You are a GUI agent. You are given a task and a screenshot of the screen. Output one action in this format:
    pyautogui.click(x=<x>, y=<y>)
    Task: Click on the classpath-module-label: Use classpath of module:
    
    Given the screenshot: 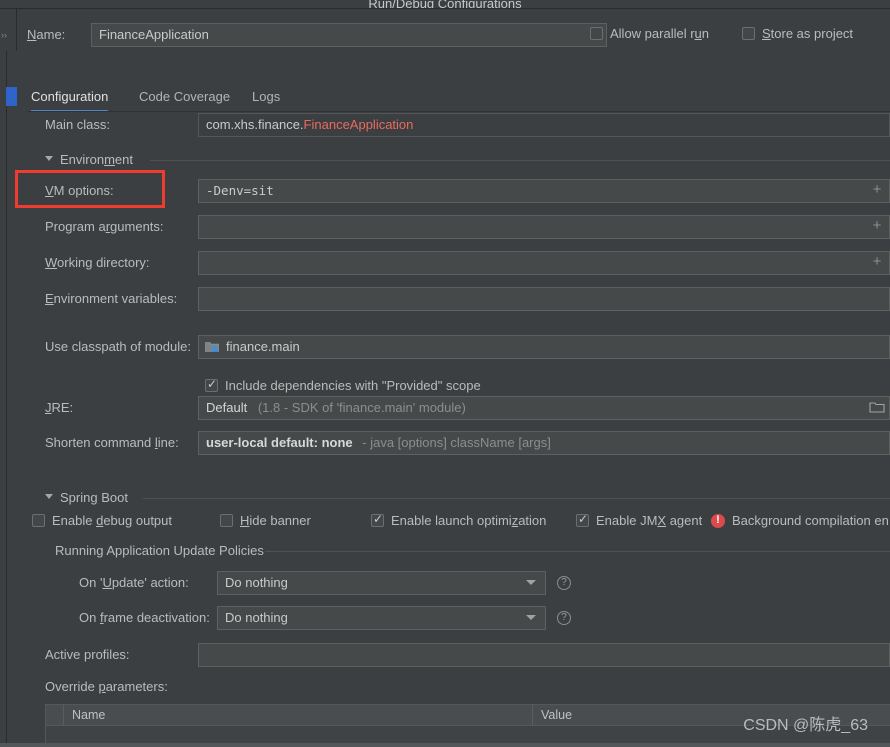 What is the action you would take?
    pyautogui.click(x=118, y=346)
    